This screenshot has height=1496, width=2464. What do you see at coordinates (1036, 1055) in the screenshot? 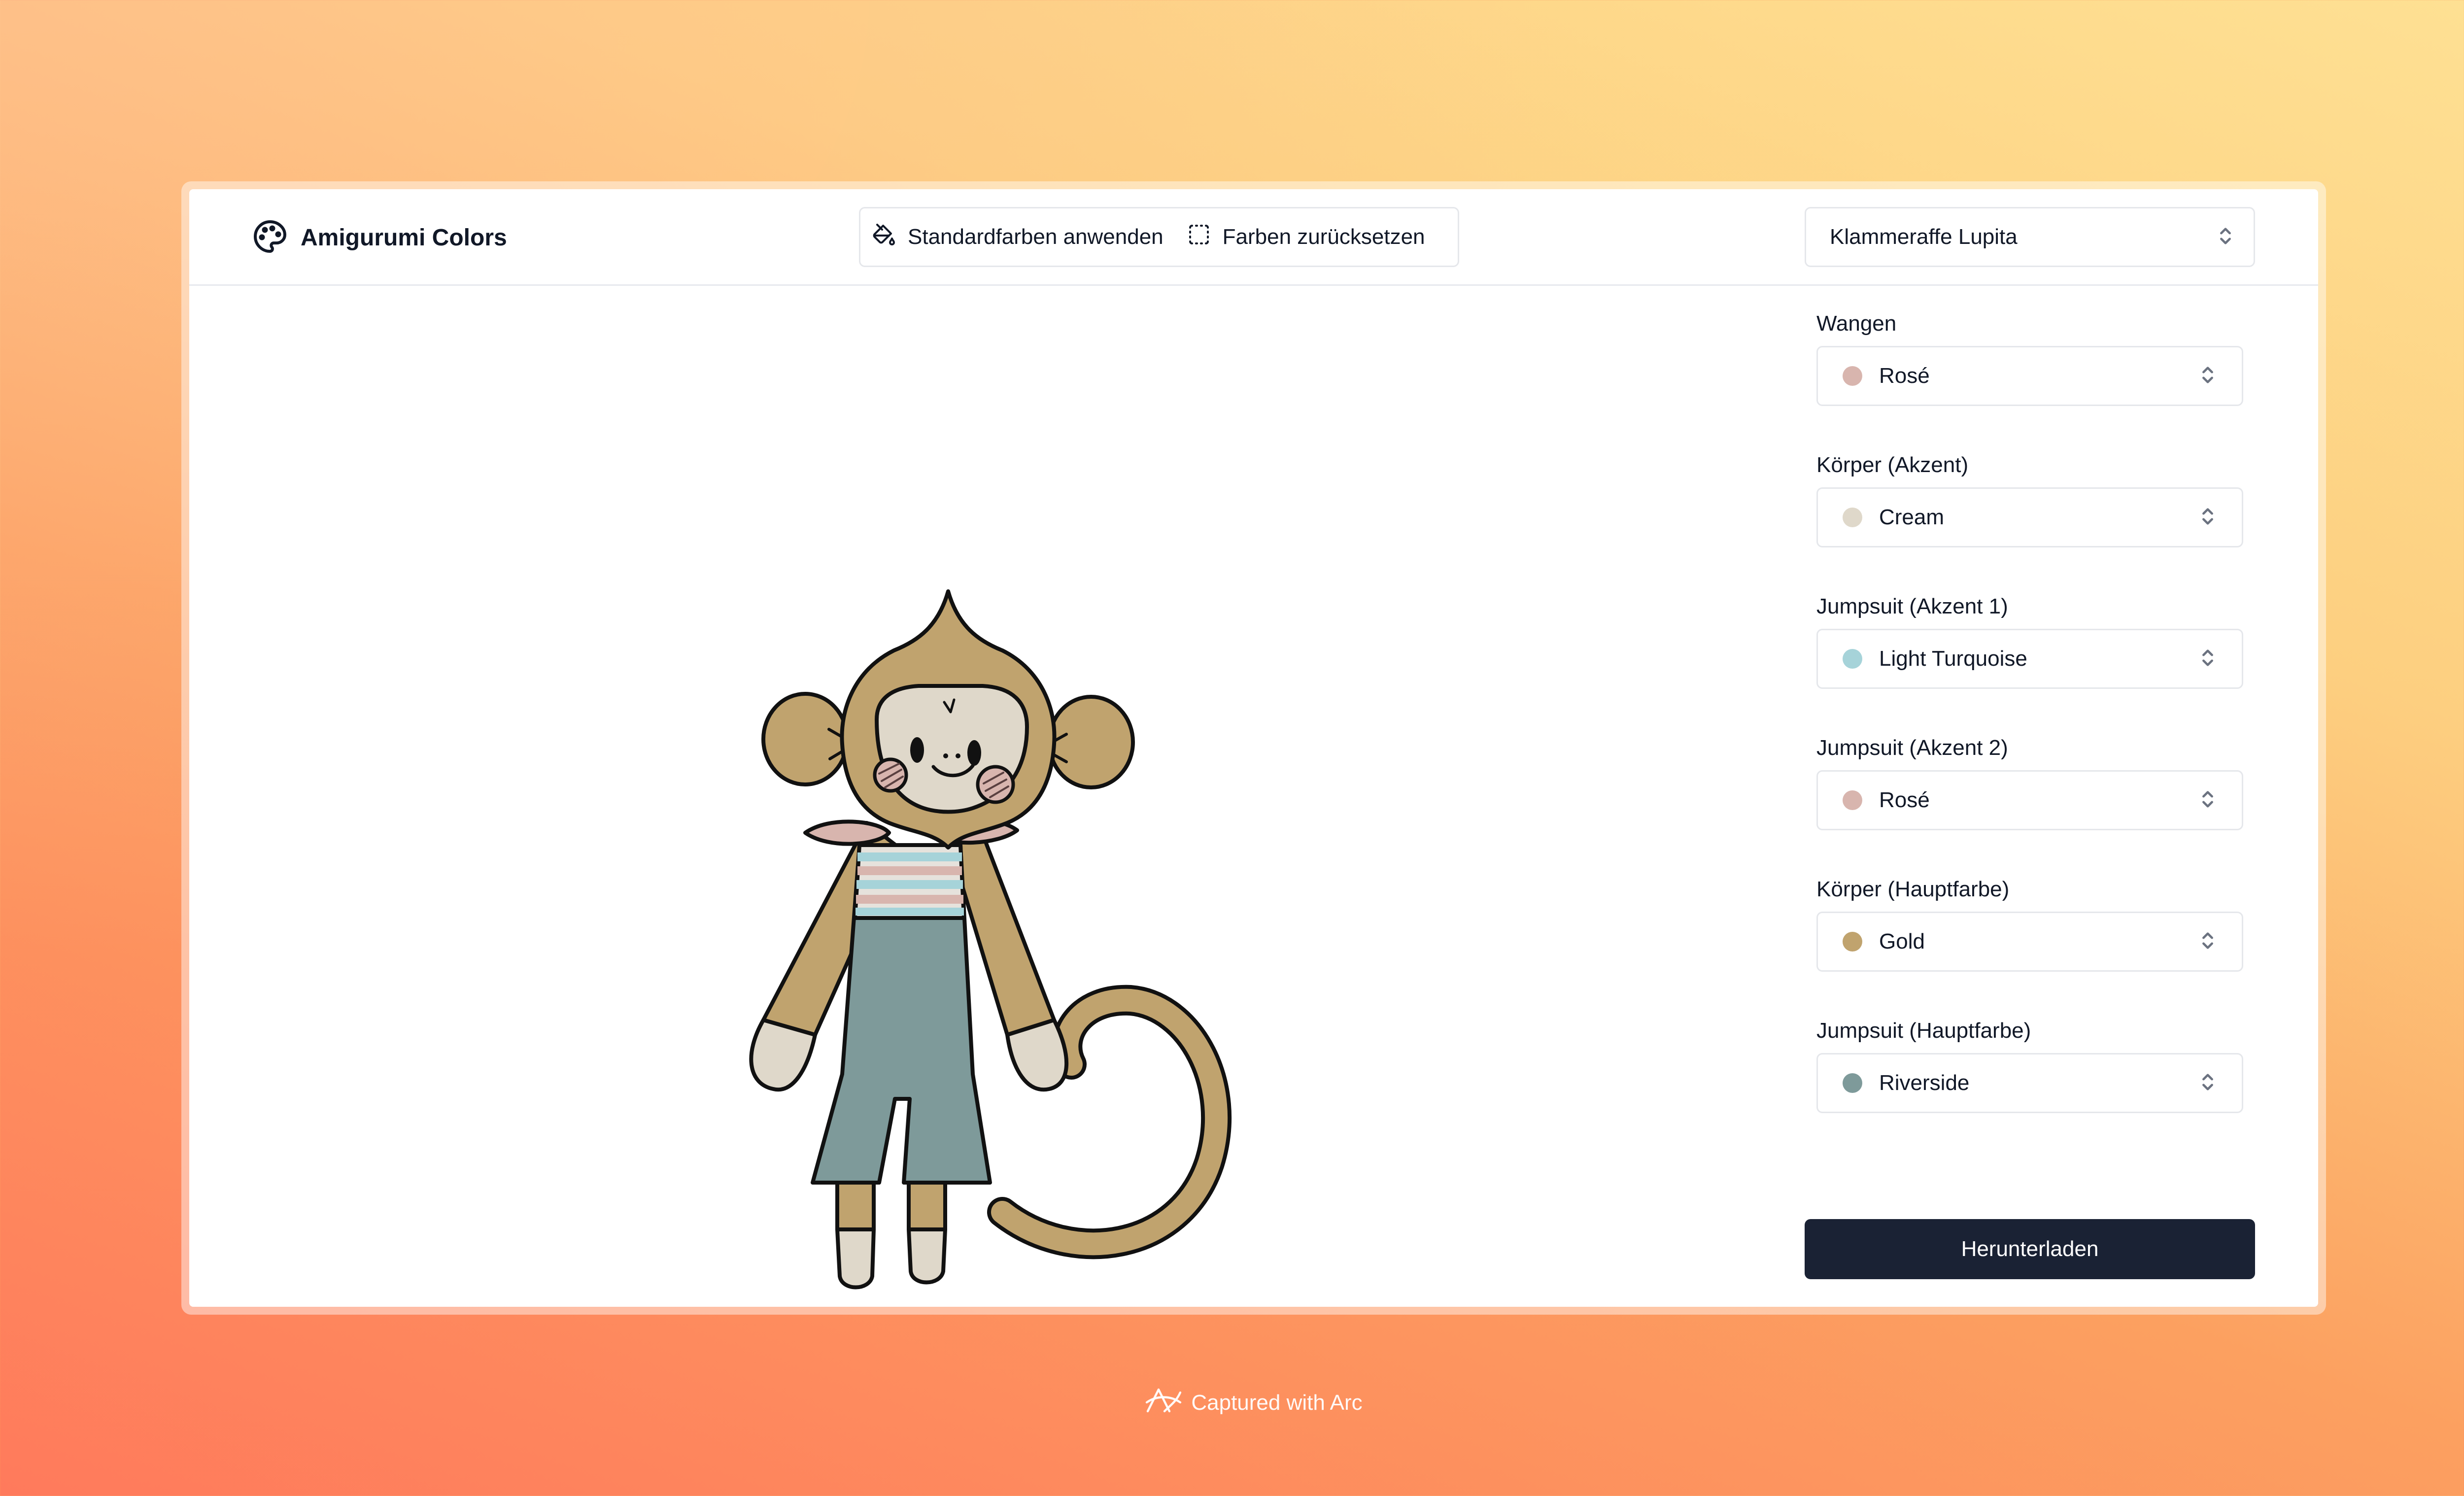
I see `right-hand` at bounding box center [1036, 1055].